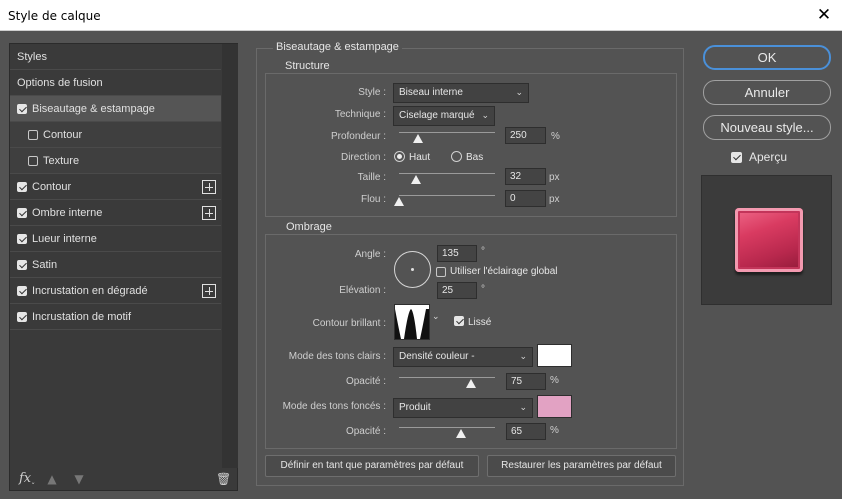  I want to click on highlight-opacity-label: Opacité :, so click(365, 381).